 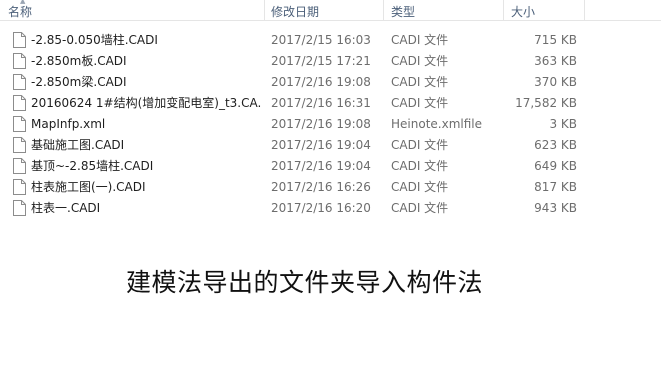 I want to click on file-date: 2017/2/16 16:20, so click(x=321, y=208).